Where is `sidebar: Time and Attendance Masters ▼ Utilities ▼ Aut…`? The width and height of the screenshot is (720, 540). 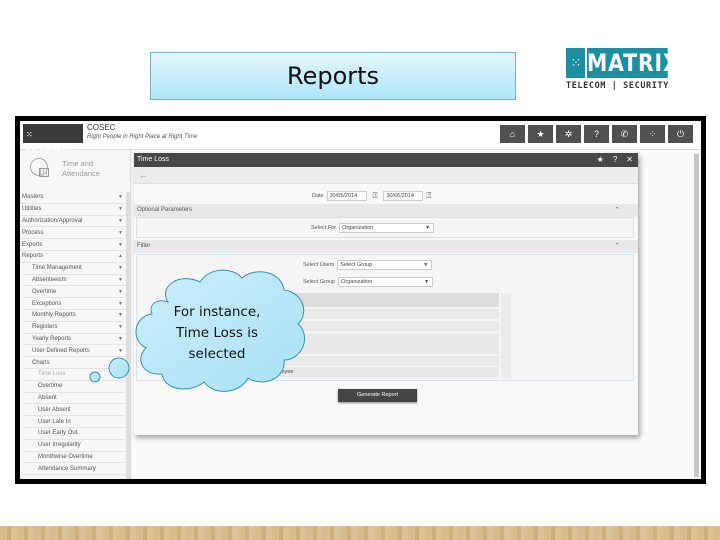
sidebar: Time and Attendance Masters ▼ Utilities ▼ Aut… is located at coordinates (75, 314).